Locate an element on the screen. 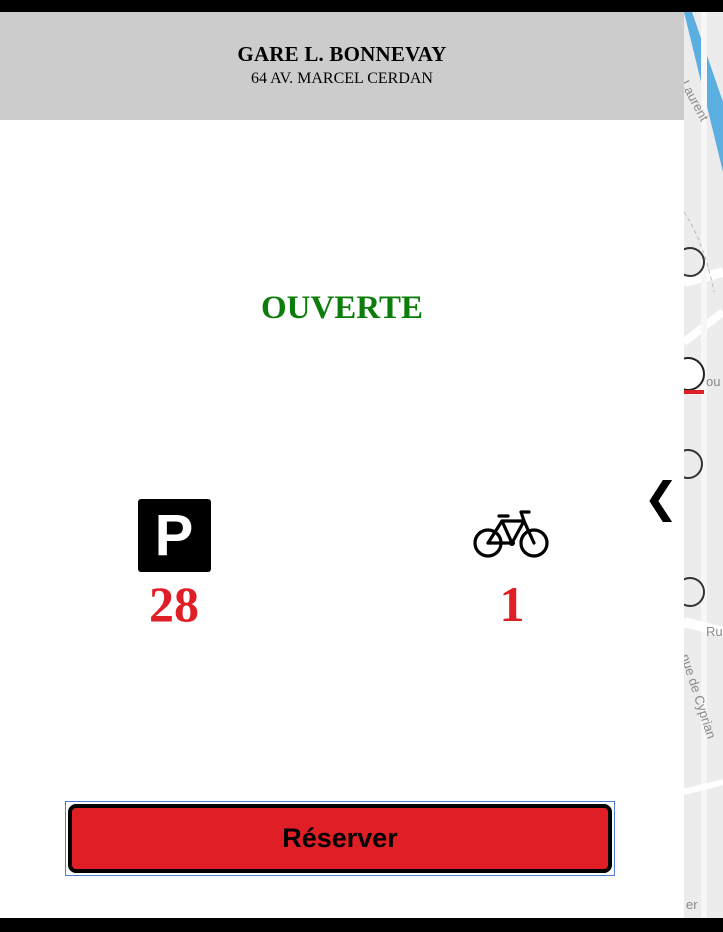 This screenshot has width=723, height=932. station-header: GARE L. BONNEVAY 64 AV. MARCEL CERDAN is located at coordinates (342, 66).